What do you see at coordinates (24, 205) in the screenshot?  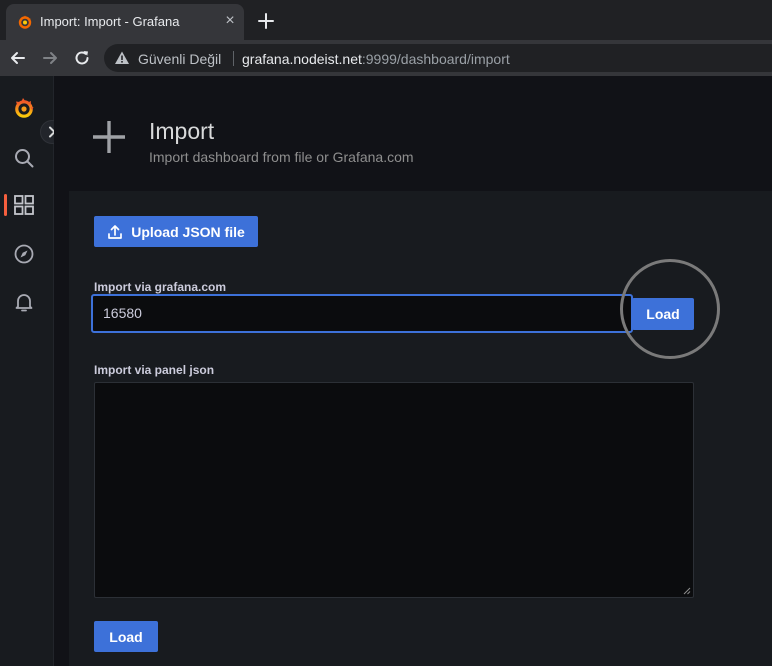 I see `dashboards-icon` at bounding box center [24, 205].